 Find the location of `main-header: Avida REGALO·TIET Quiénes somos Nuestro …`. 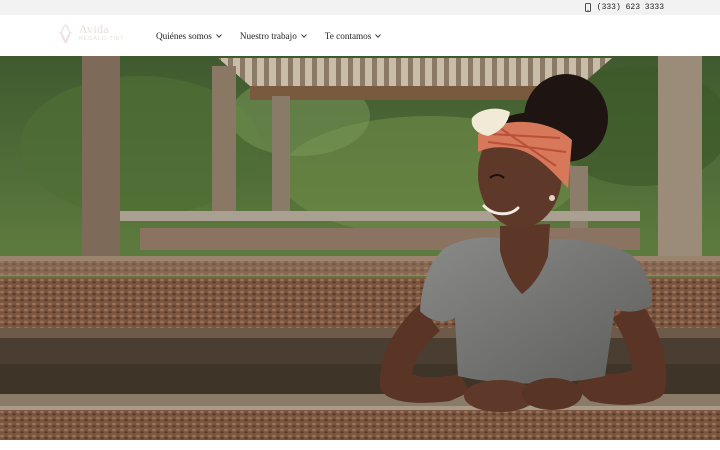

main-header: Avida REGALO·TIET Quiénes somos Nuestro … is located at coordinates (360, 35).